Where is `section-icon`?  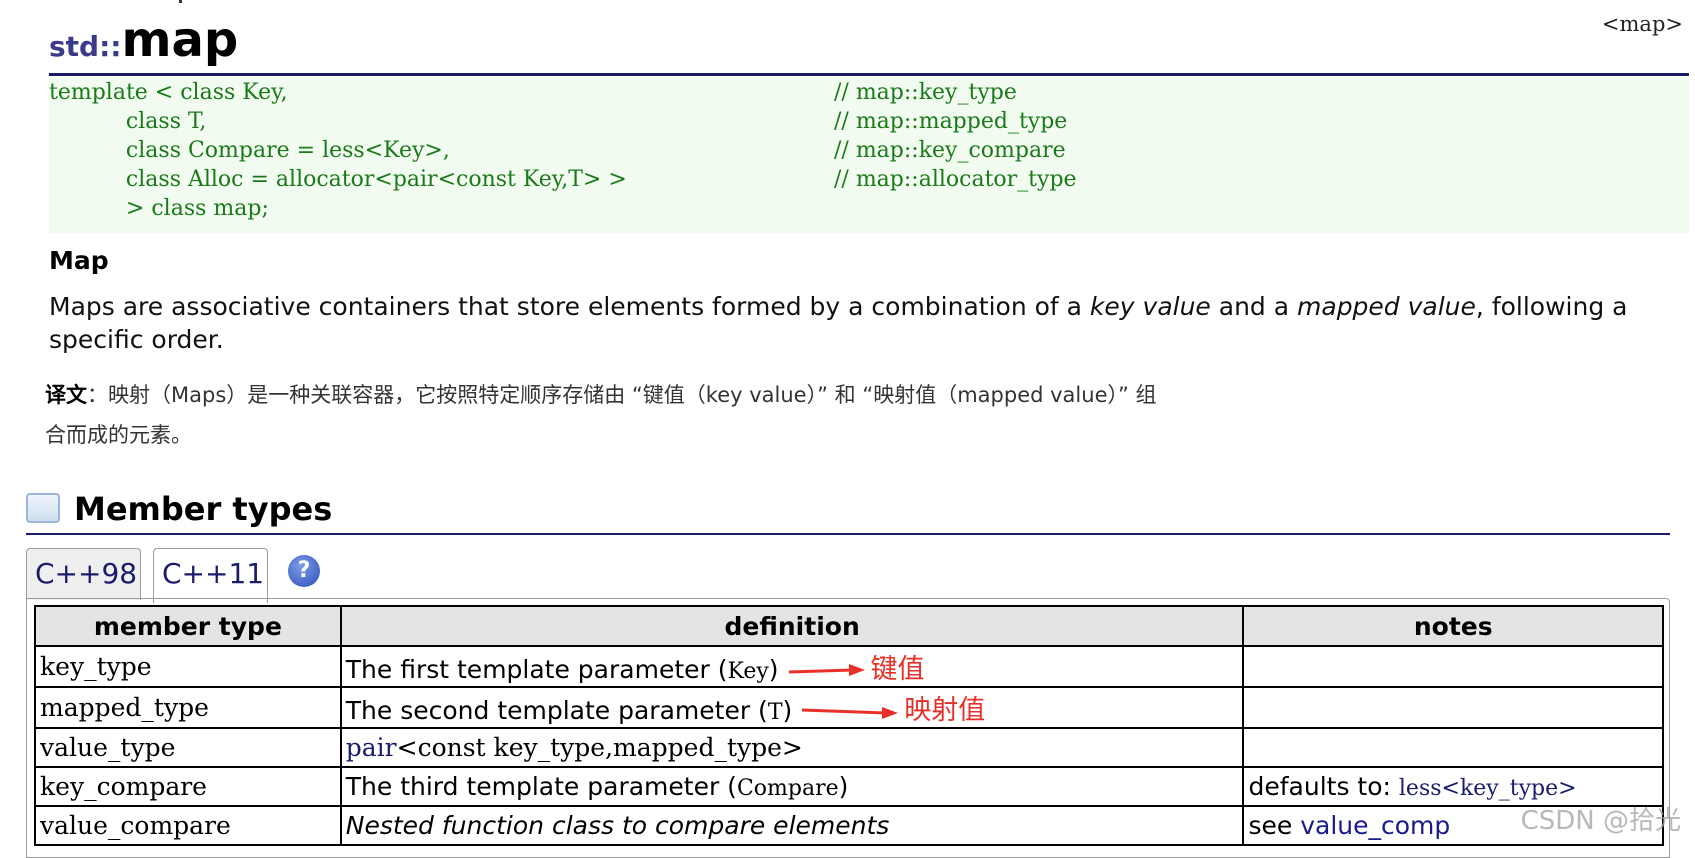 section-icon is located at coordinates (43, 508).